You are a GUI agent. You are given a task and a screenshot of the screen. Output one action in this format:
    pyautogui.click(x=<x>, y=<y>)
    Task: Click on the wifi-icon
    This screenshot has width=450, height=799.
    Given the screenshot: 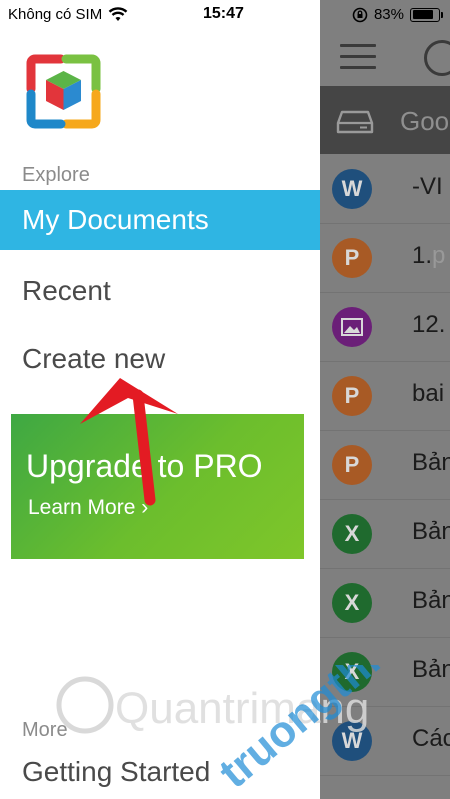 What is the action you would take?
    pyautogui.click(x=118, y=14)
    